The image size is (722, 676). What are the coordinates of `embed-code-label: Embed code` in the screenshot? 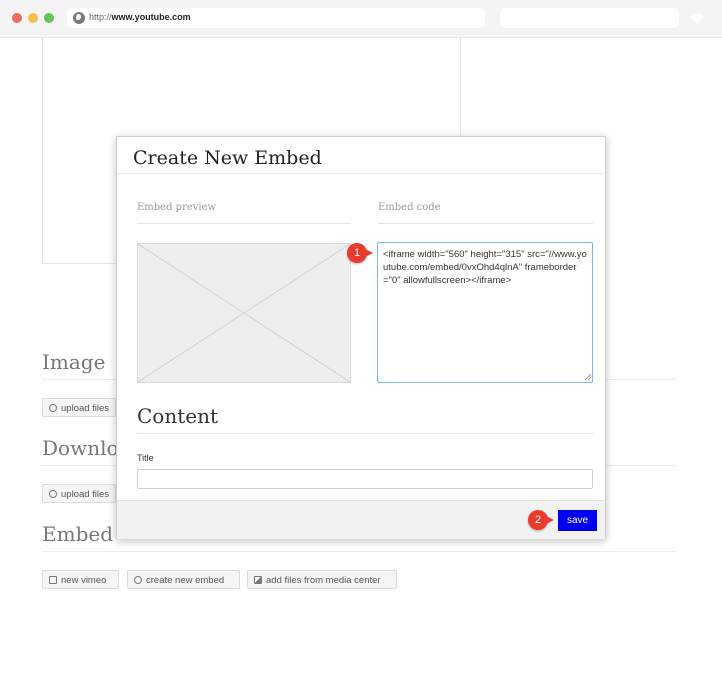 It's located at (409, 207).